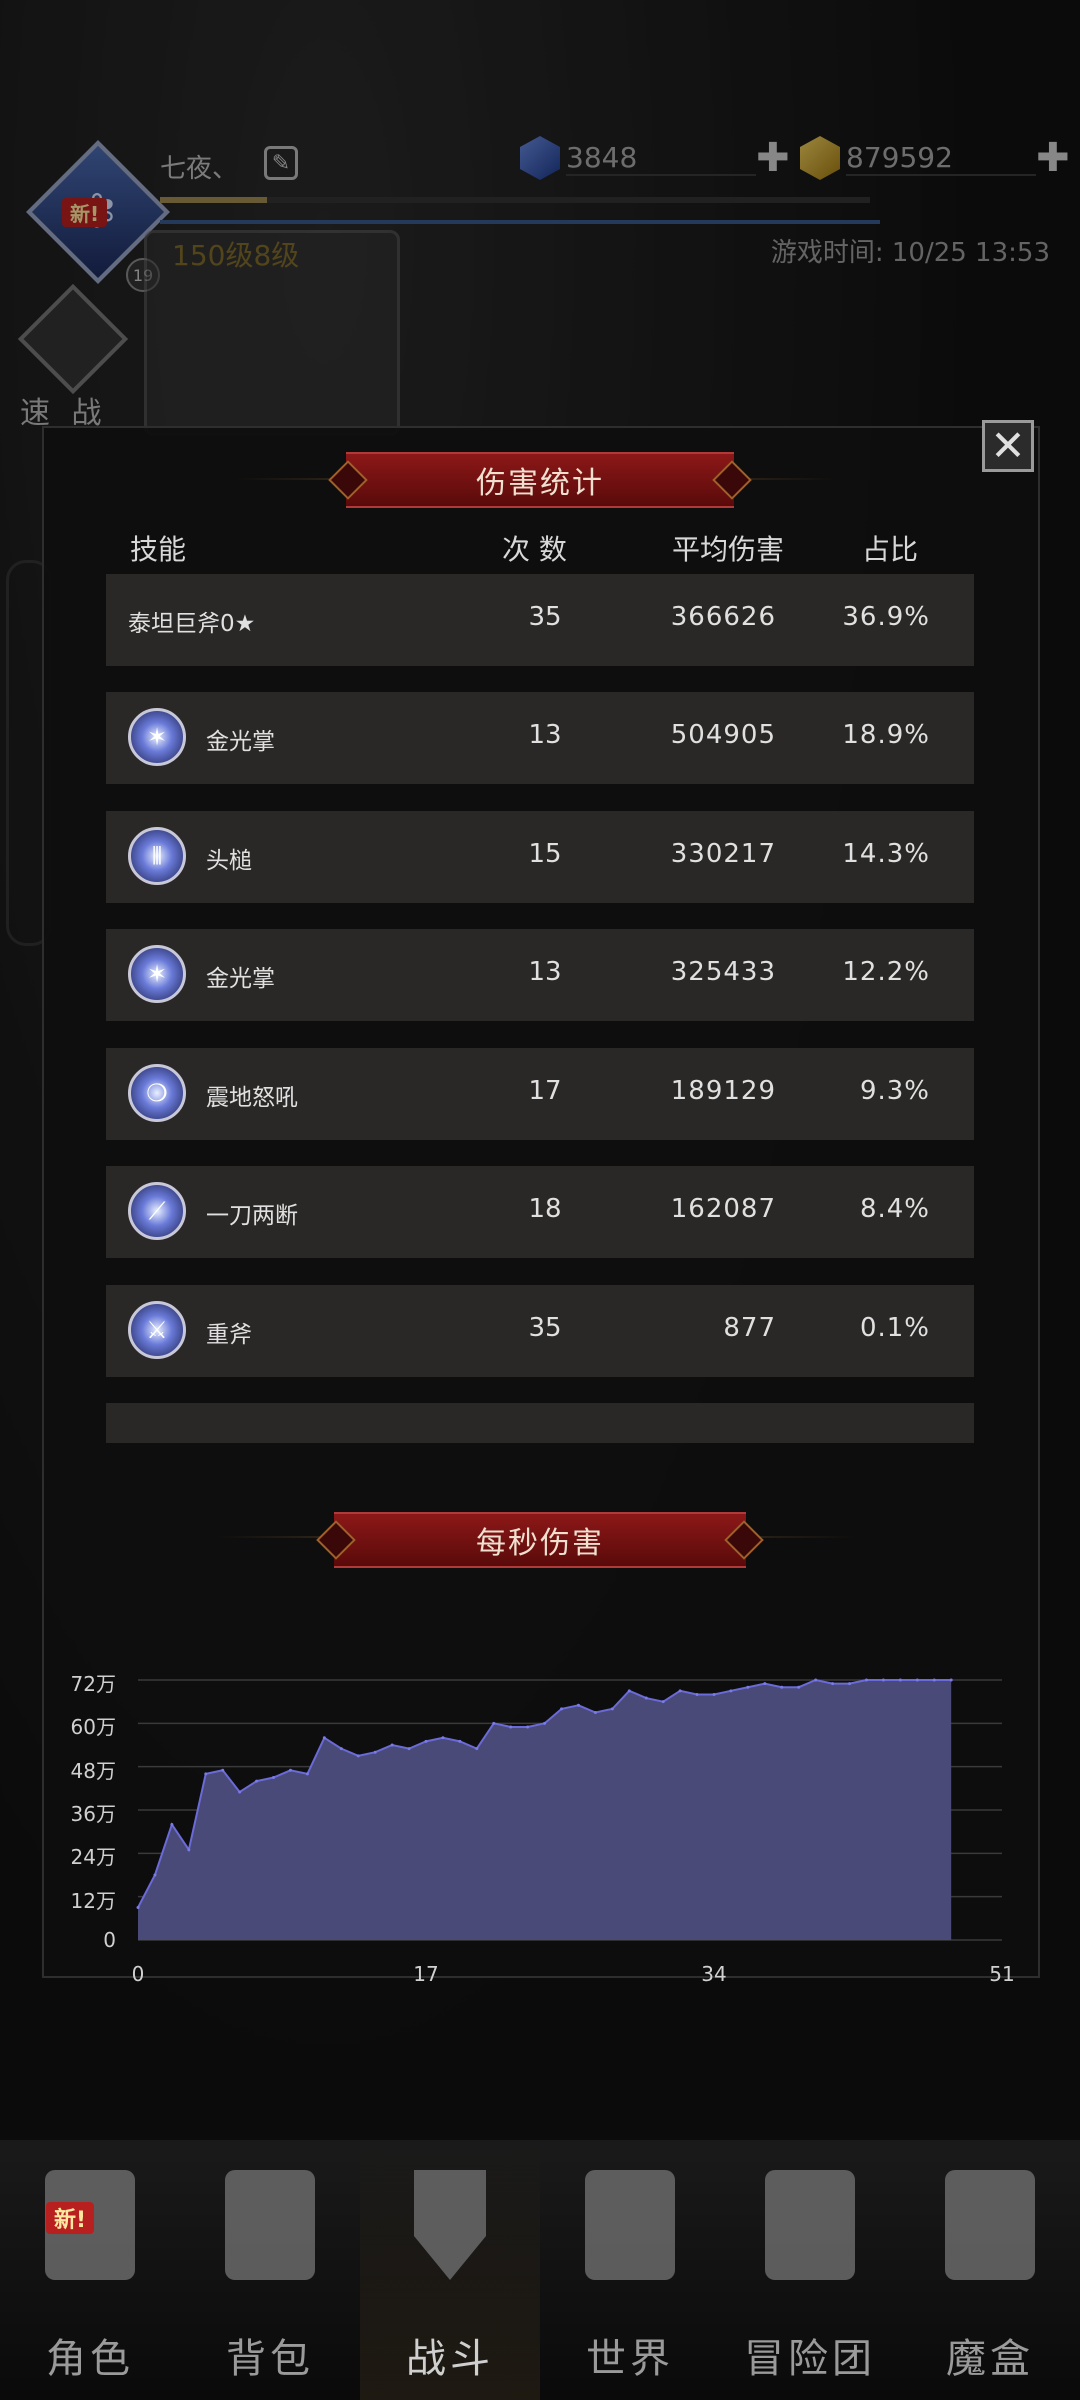 The height and width of the screenshot is (2400, 1080). What do you see at coordinates (450, 2270) in the screenshot?
I see `nav-tab-battle: 战斗` at bounding box center [450, 2270].